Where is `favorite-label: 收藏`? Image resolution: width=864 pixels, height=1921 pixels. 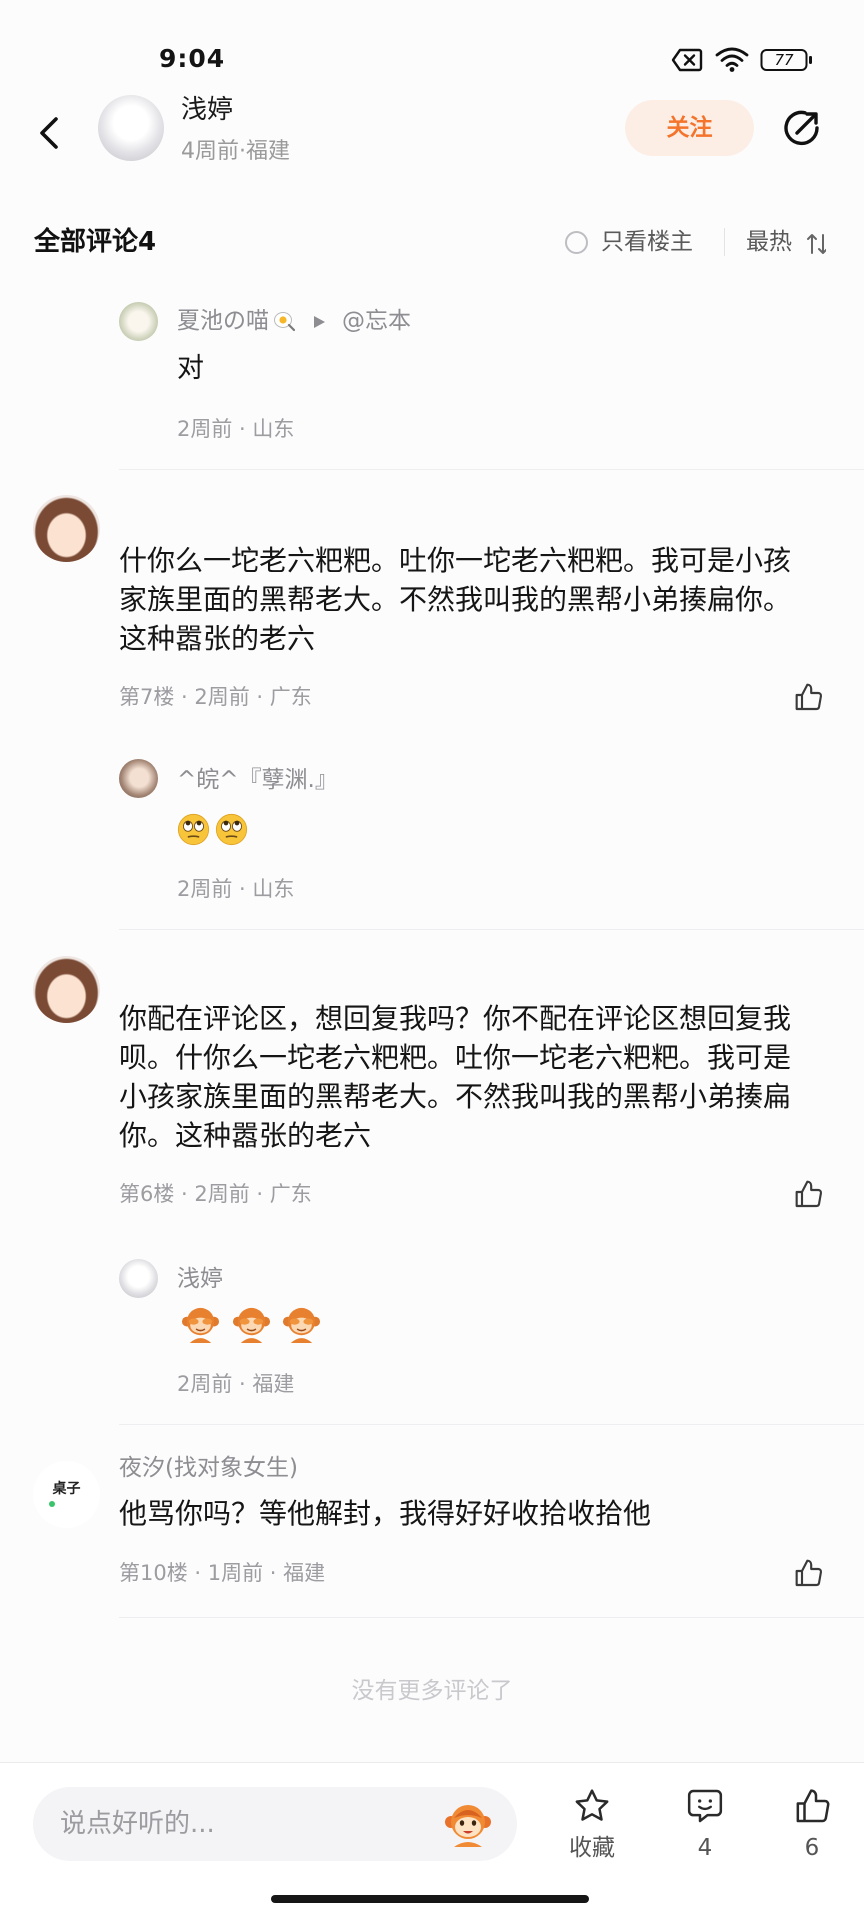
favorite-label: 收藏 is located at coordinates (592, 1848).